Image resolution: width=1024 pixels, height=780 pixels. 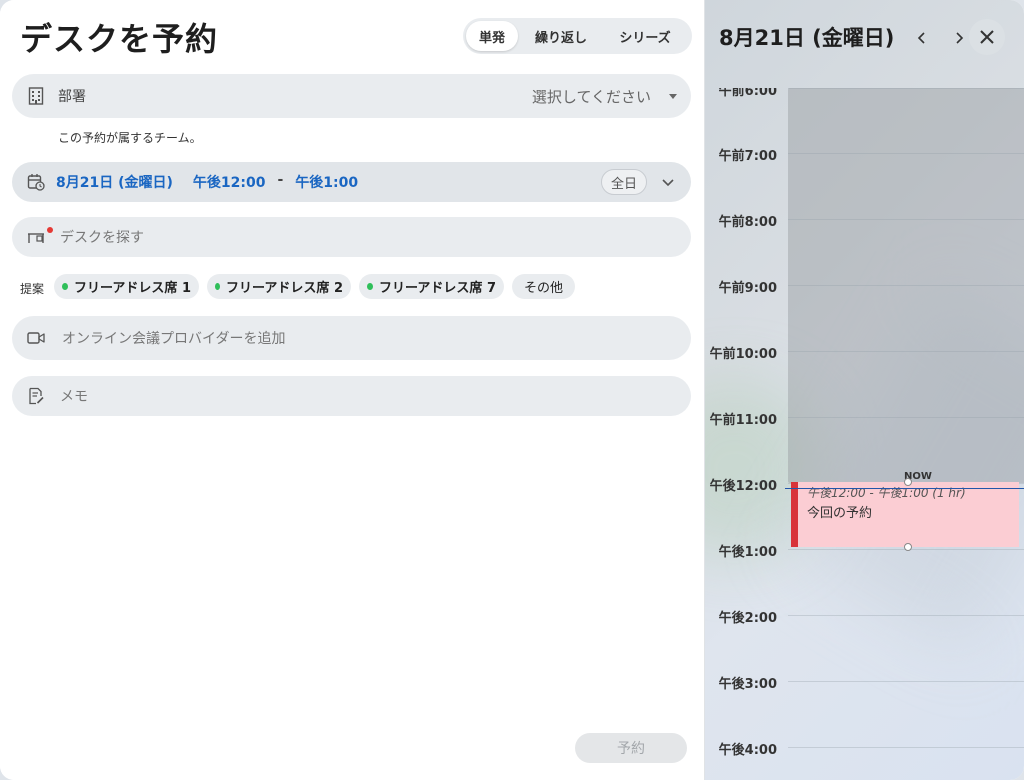 I want to click on datetime-field: 8月21日 (金曜日) 午後12:00 - 午後1:00 全日, so click(x=351, y=182).